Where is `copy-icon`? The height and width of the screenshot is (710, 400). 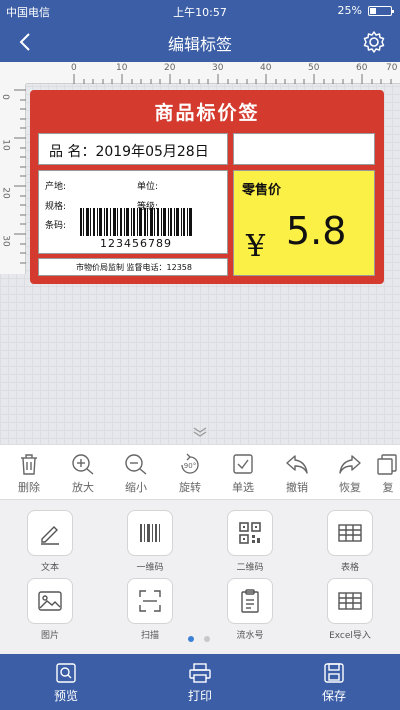 copy-icon is located at coordinates (387, 464).